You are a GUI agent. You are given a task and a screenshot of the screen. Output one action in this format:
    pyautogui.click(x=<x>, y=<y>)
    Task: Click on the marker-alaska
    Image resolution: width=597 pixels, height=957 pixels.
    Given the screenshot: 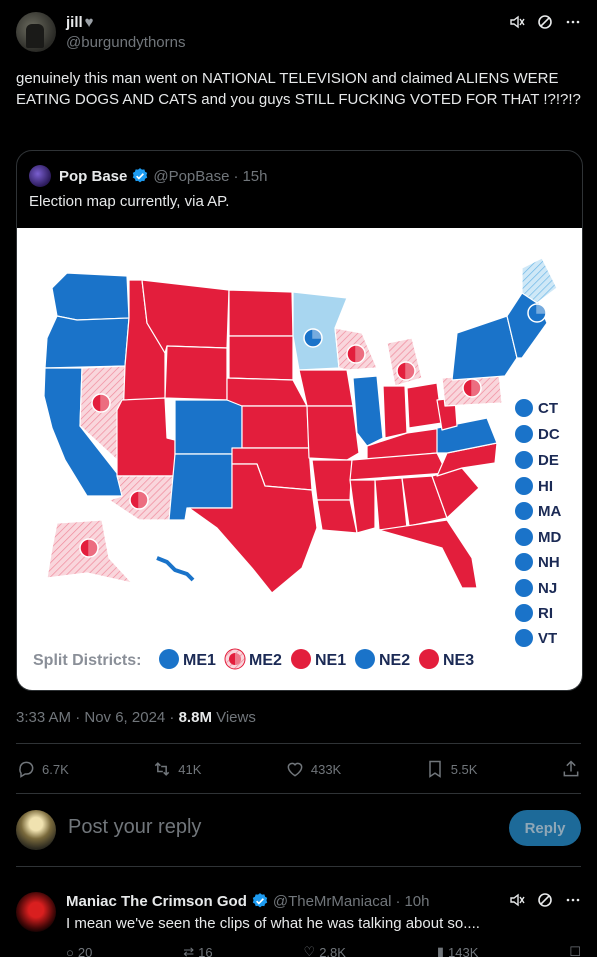 What is the action you would take?
    pyautogui.click(x=89, y=548)
    